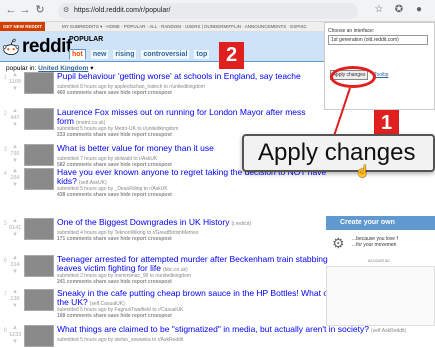 The width and height of the screenshot is (435, 348). Describe the element at coordinates (77, 54) in the screenshot. I see `tab-hot: hot` at that location.